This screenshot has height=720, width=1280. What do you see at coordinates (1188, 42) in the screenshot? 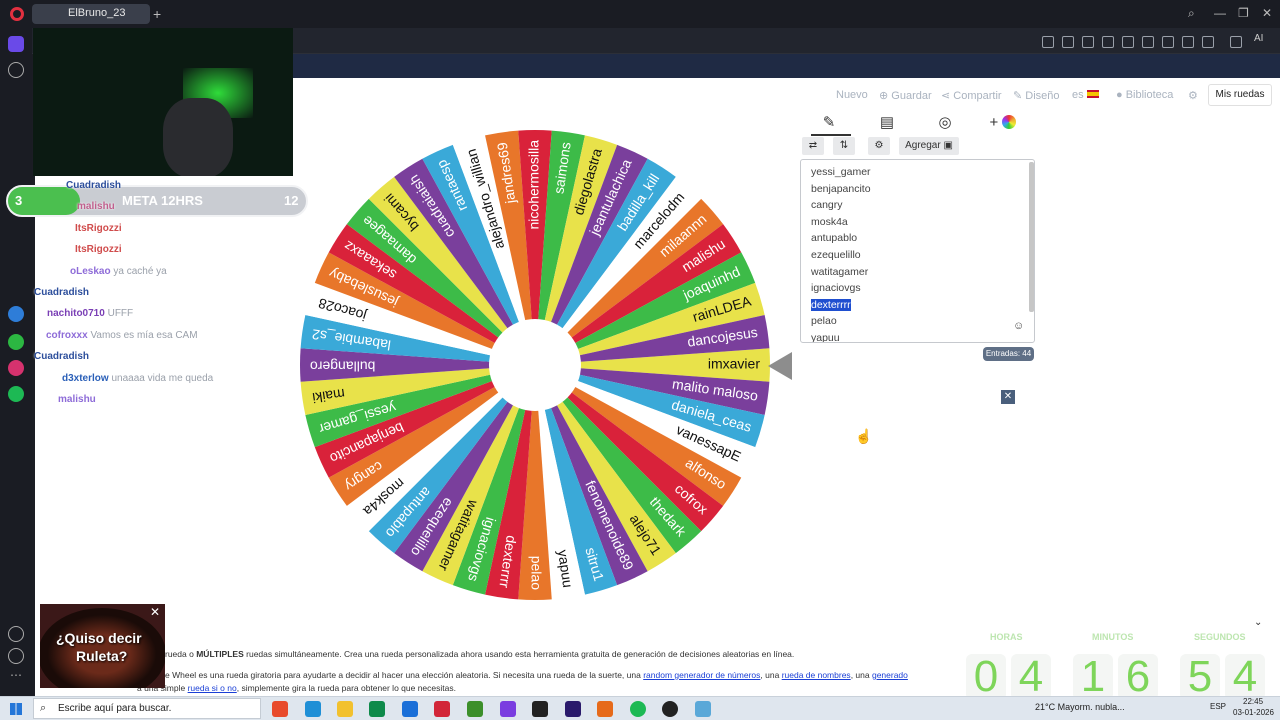
I see `menu-icon` at bounding box center [1188, 42].